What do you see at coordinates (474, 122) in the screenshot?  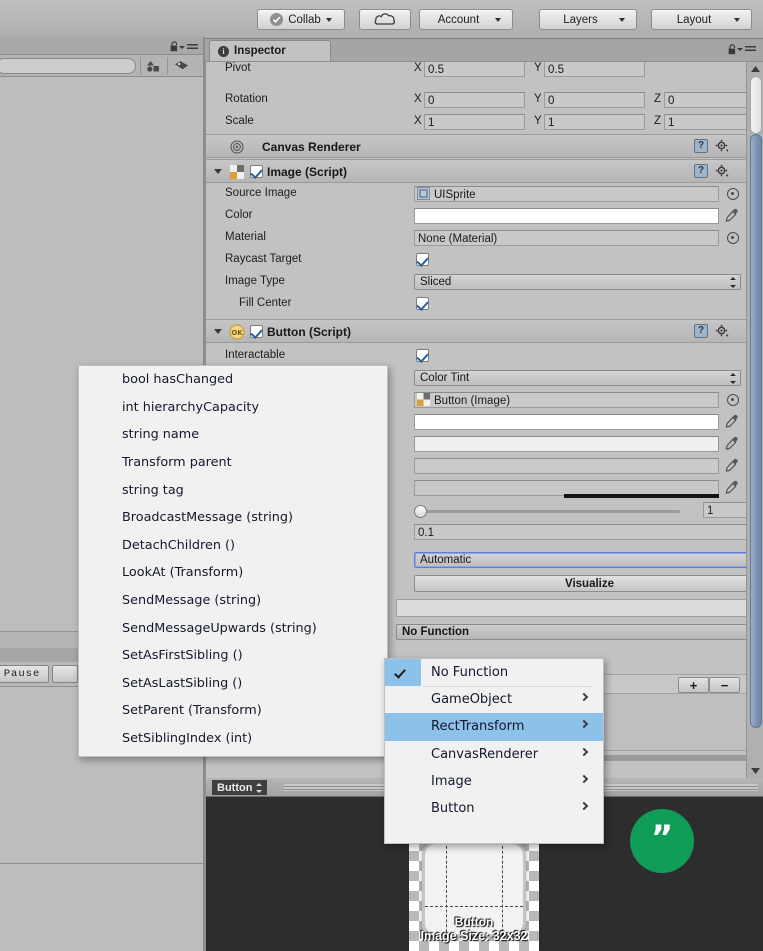 I see `scale-x-field: 1` at bounding box center [474, 122].